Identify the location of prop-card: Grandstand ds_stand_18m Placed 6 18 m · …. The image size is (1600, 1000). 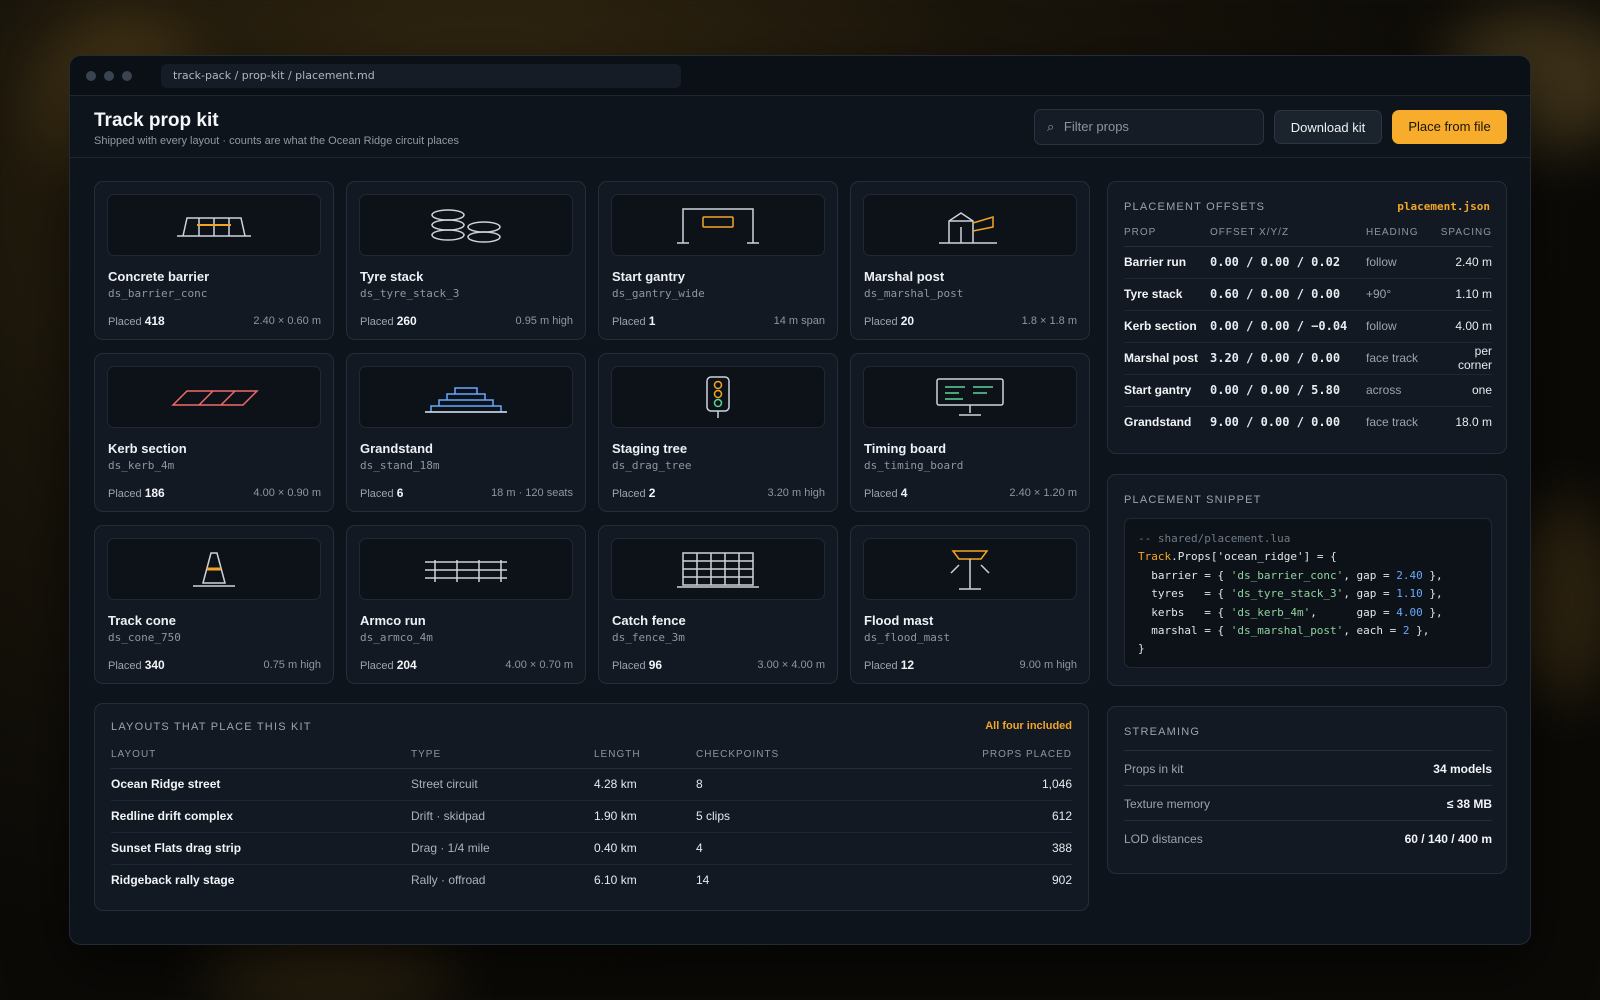
(466, 432).